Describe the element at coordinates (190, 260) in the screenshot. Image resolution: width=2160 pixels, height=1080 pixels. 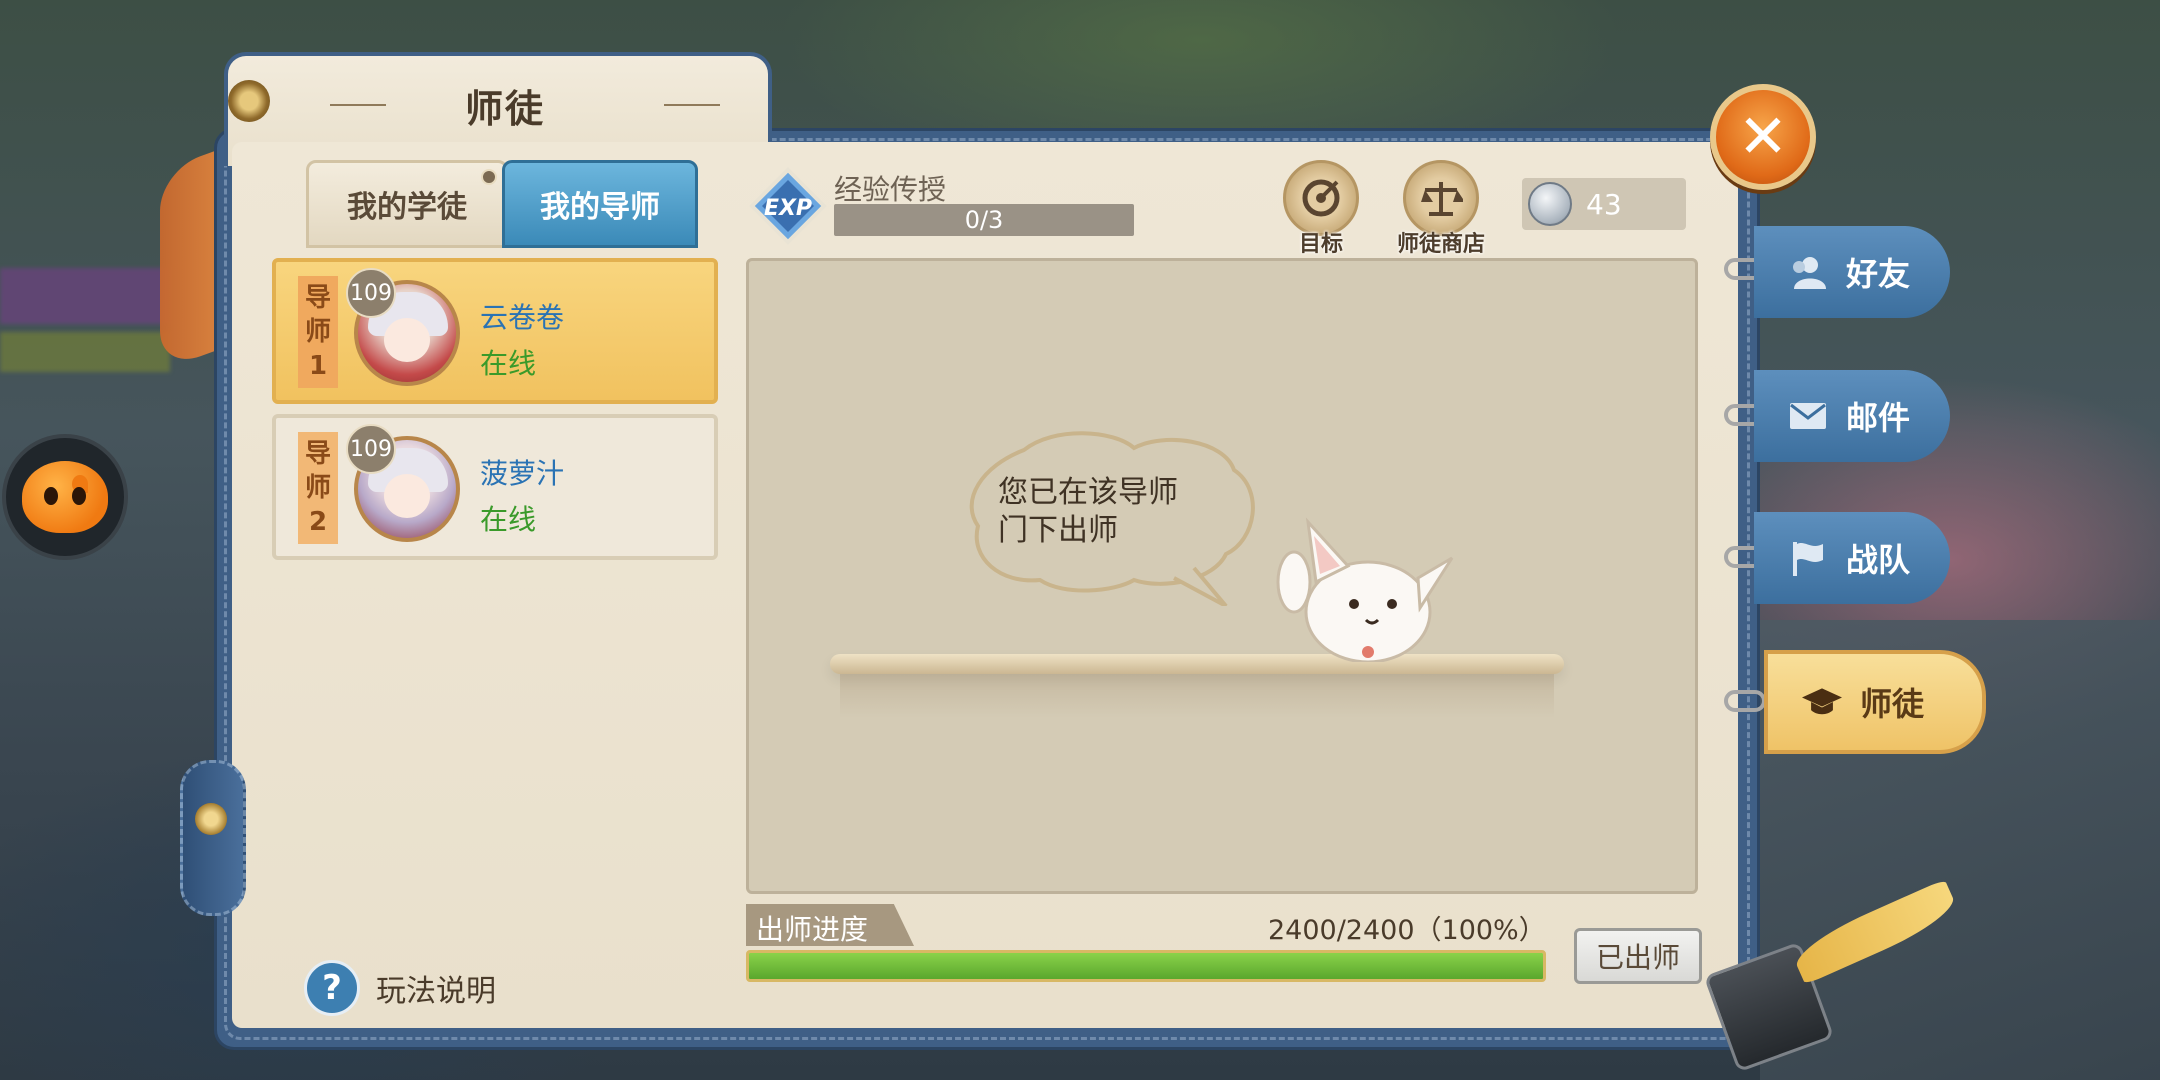
I see `bookmark-ribbon` at that location.